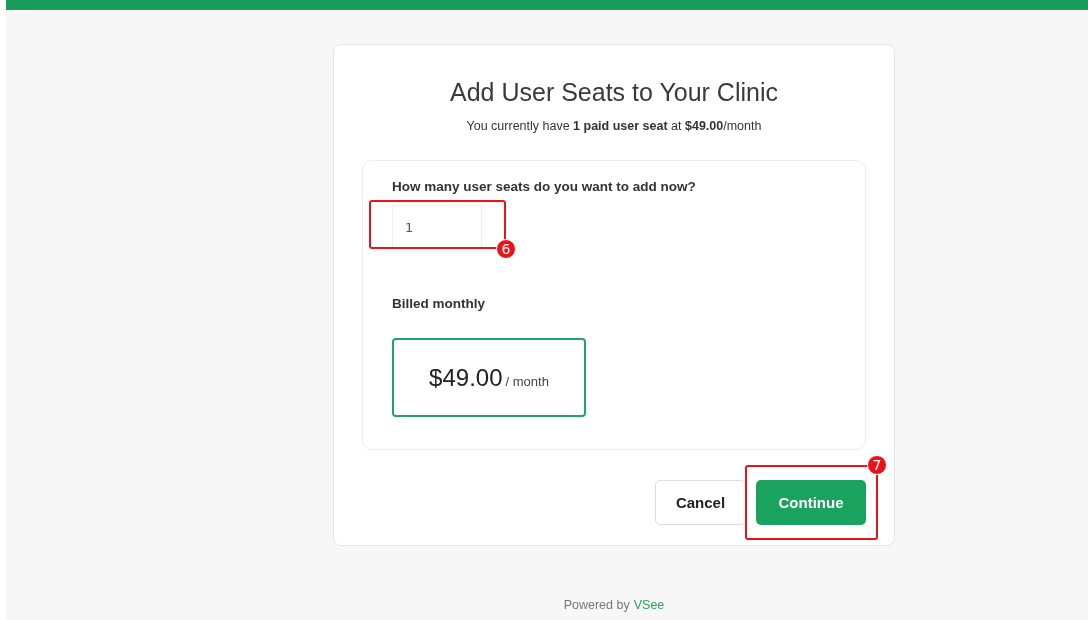 The height and width of the screenshot is (620, 1088). What do you see at coordinates (437, 227) in the screenshot?
I see `seats-input: 1` at bounding box center [437, 227].